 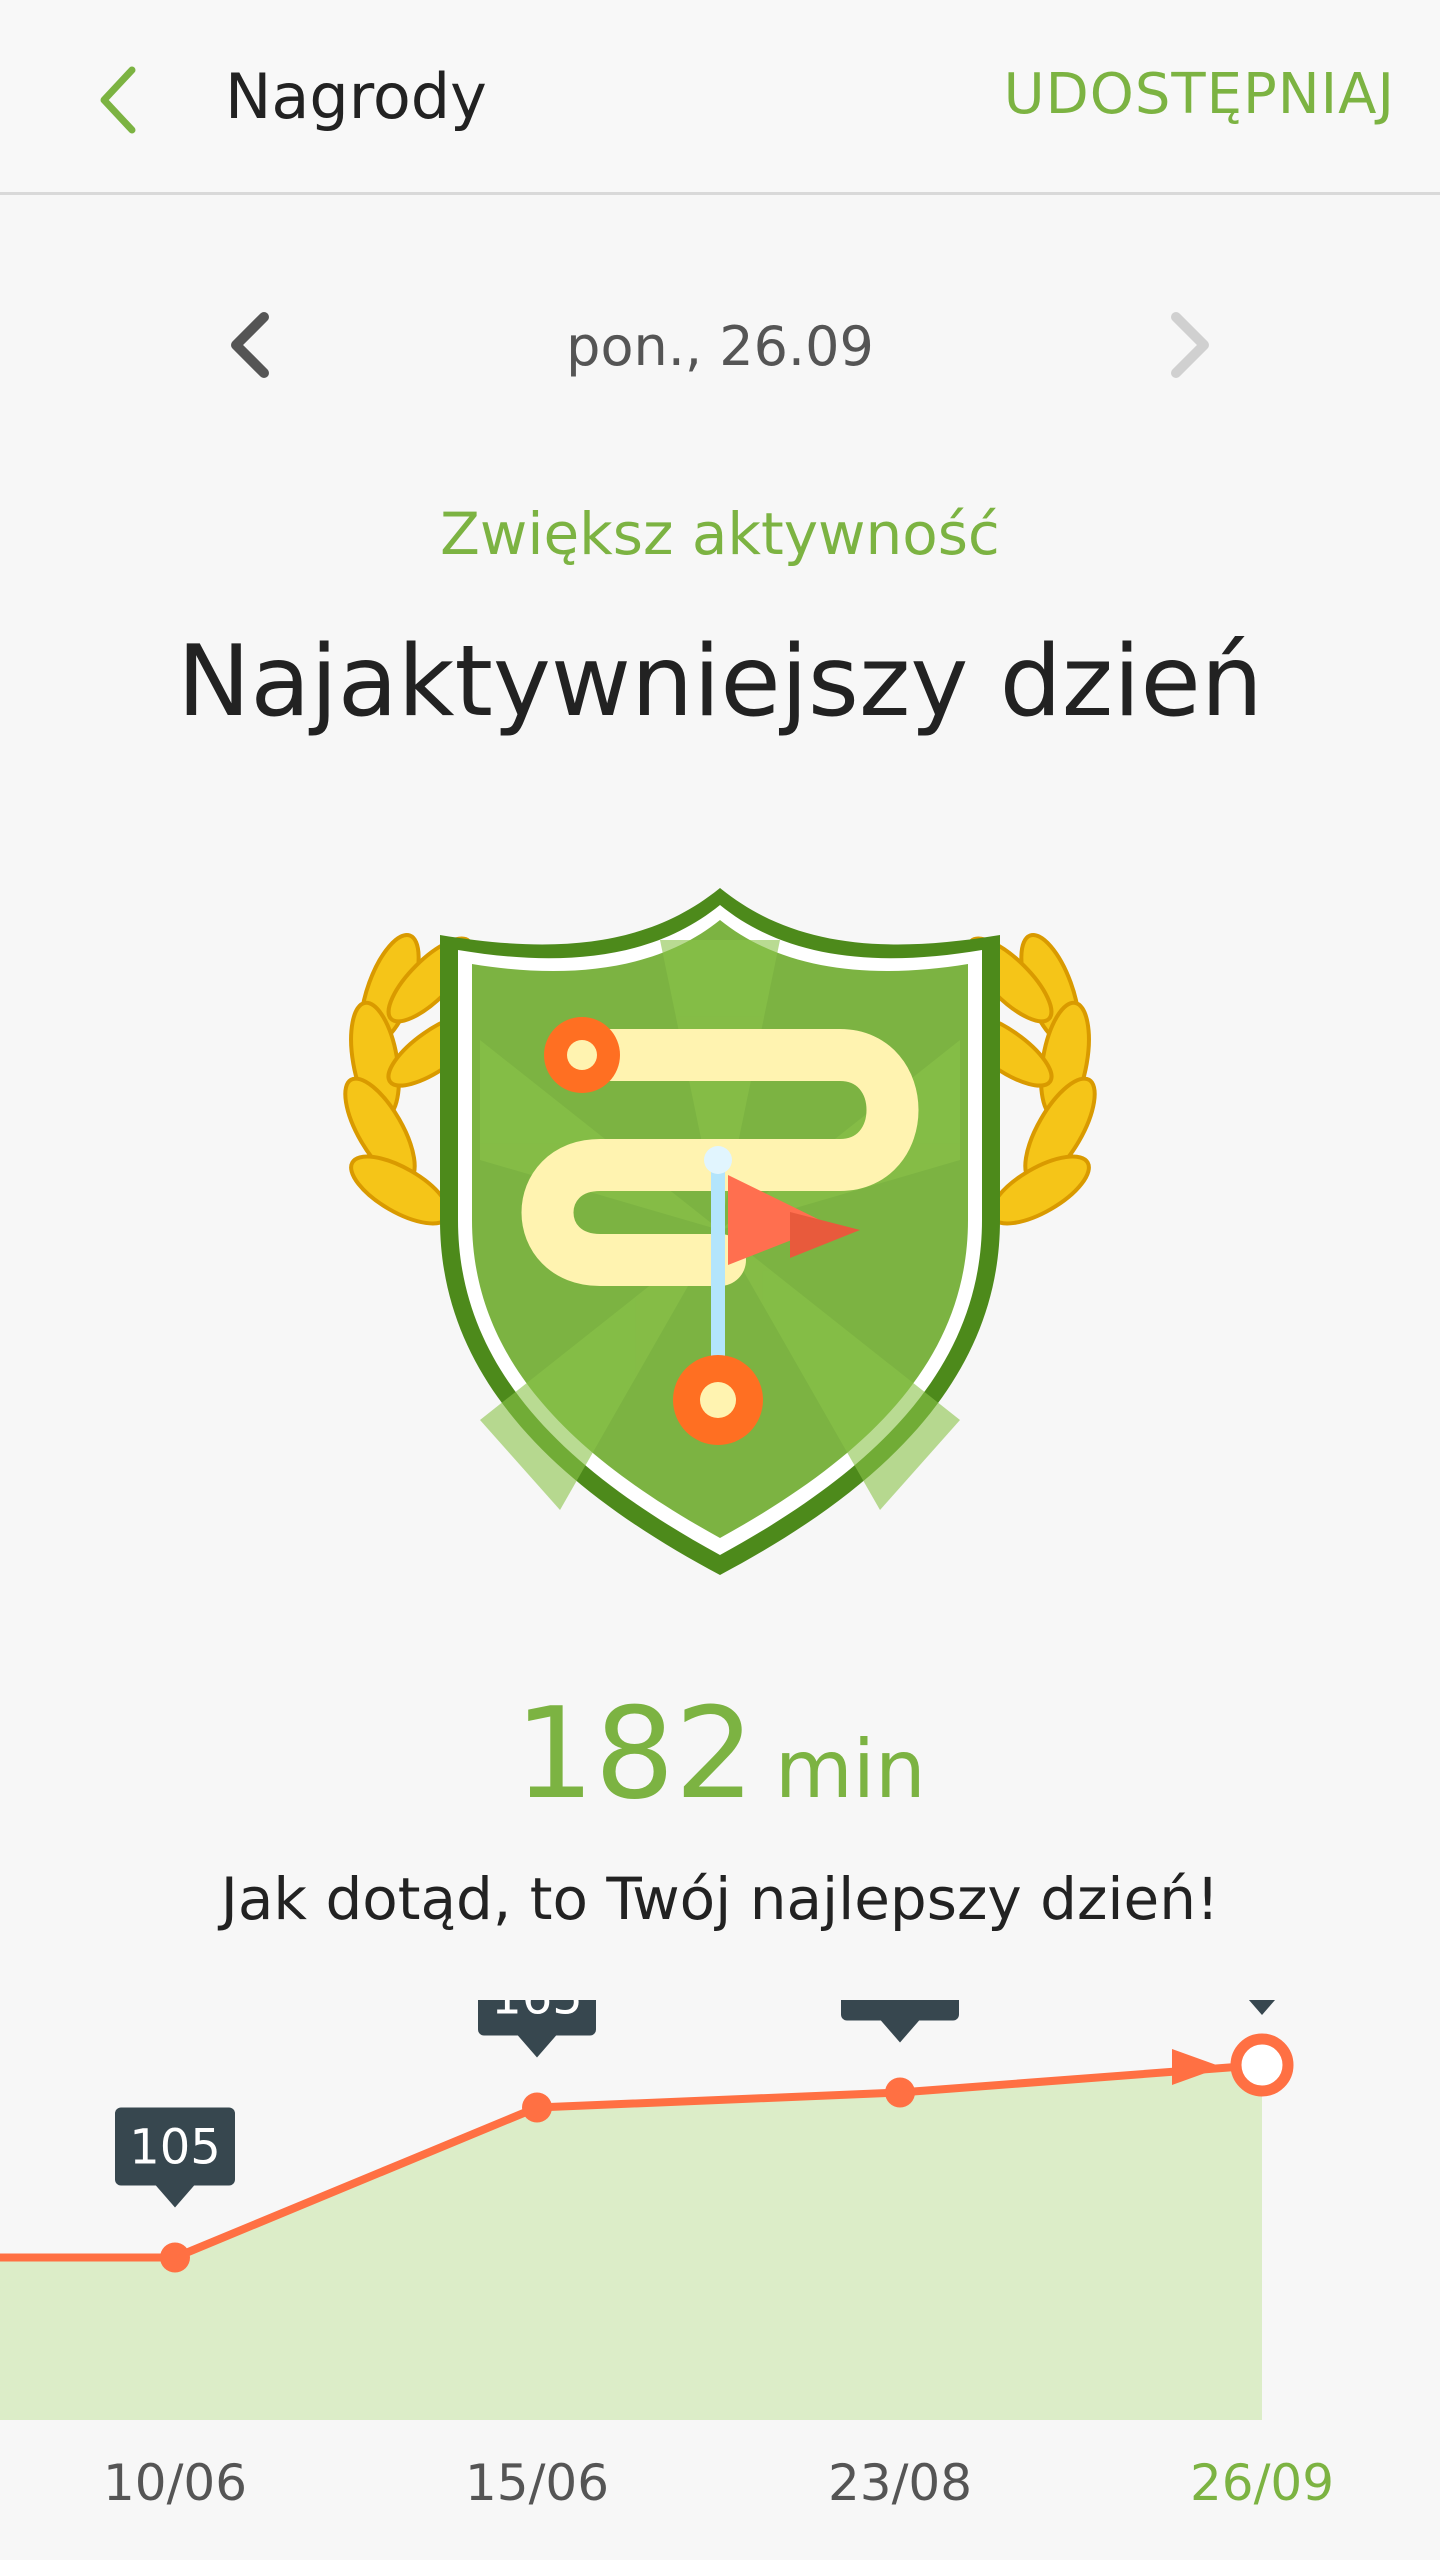 I want to click on award-value: 182 min, so click(x=720, y=1753).